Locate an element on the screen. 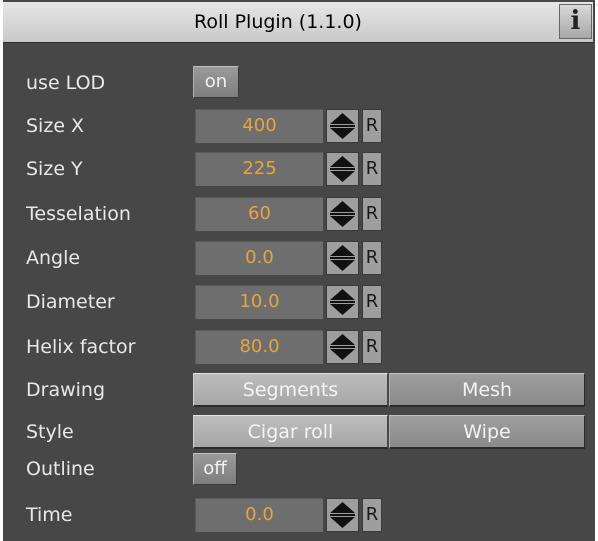  style-label: Style is located at coordinates (50, 432).